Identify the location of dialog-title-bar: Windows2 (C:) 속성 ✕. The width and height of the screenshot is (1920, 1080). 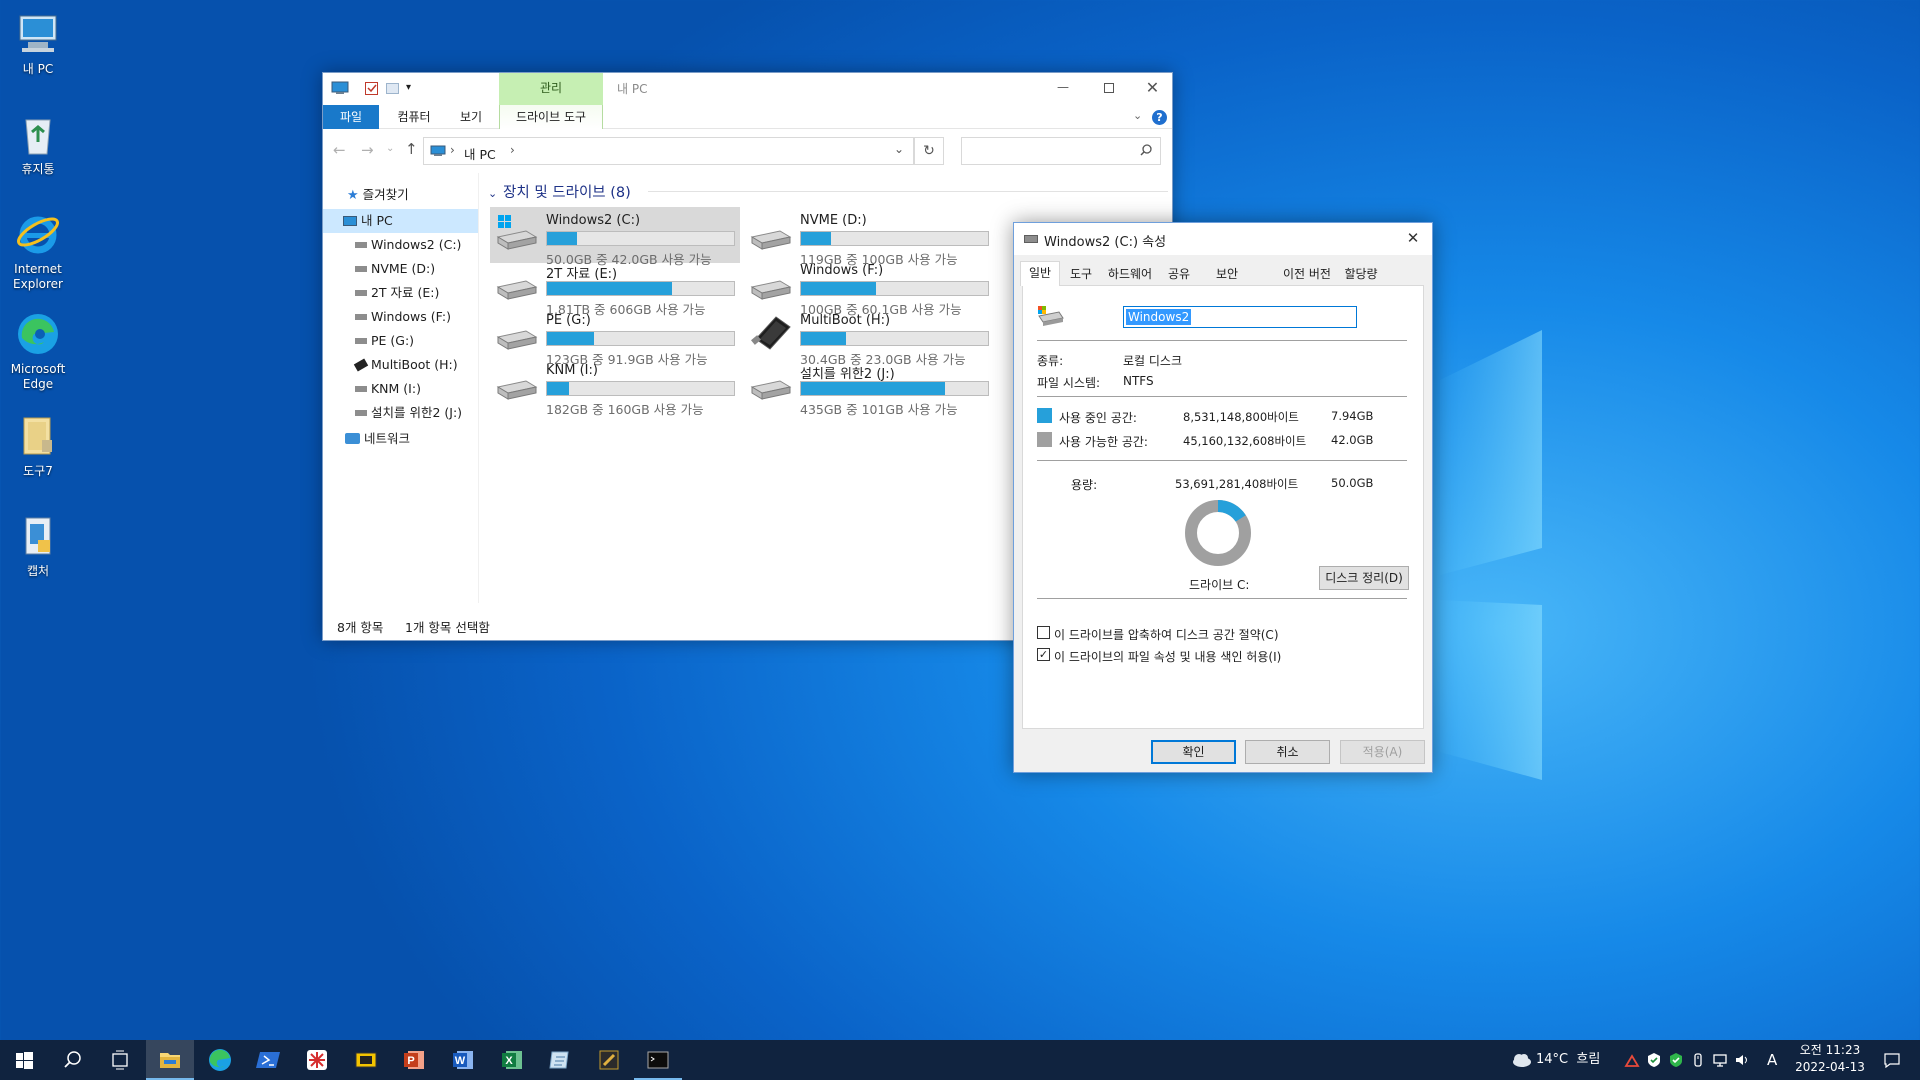
(1223, 239).